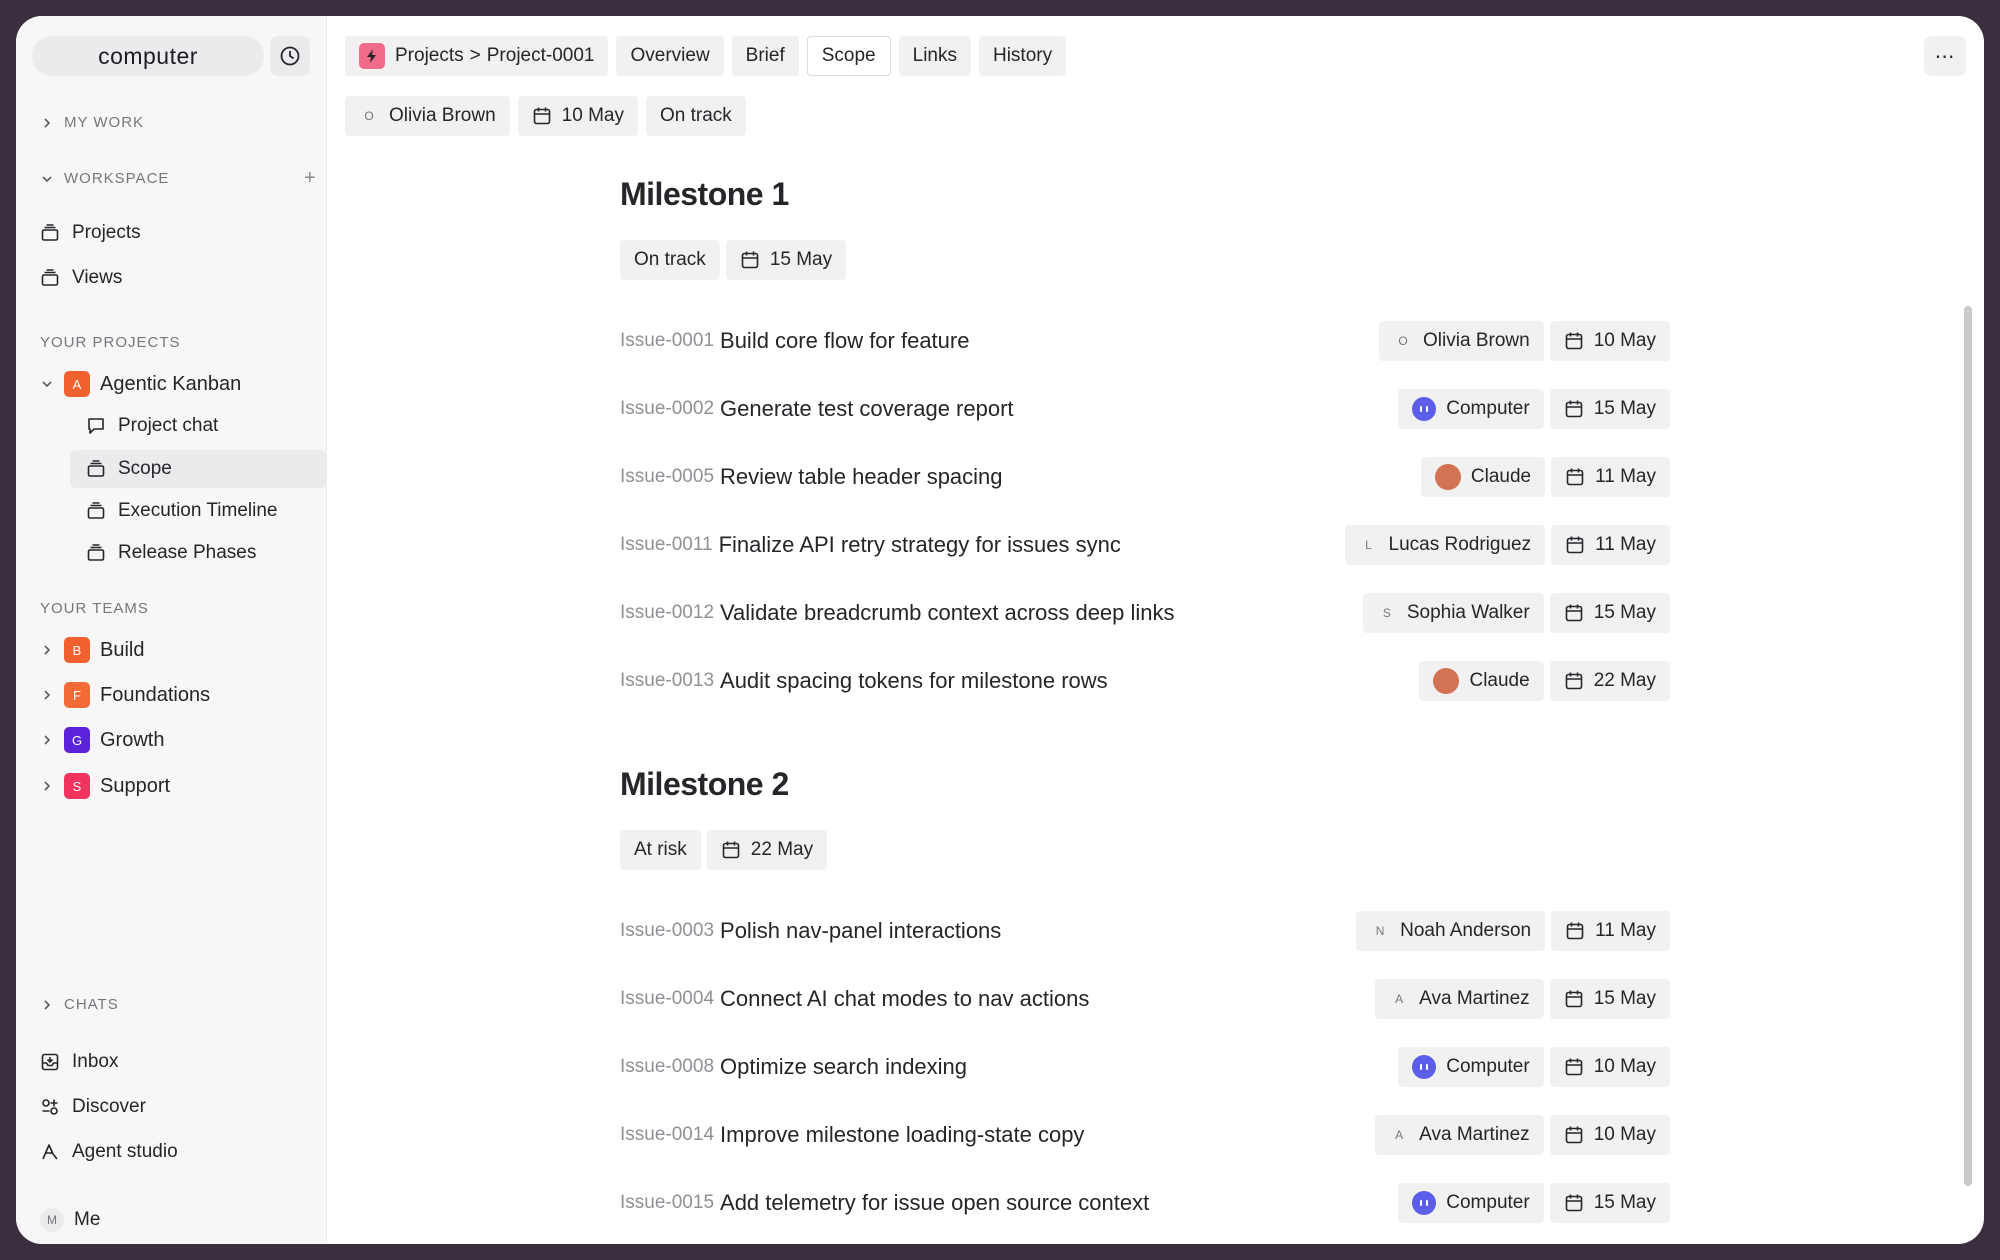 The image size is (2000, 1260). What do you see at coordinates (79, 1062) in the screenshot?
I see `sidebar-item-inbox: Inbox` at bounding box center [79, 1062].